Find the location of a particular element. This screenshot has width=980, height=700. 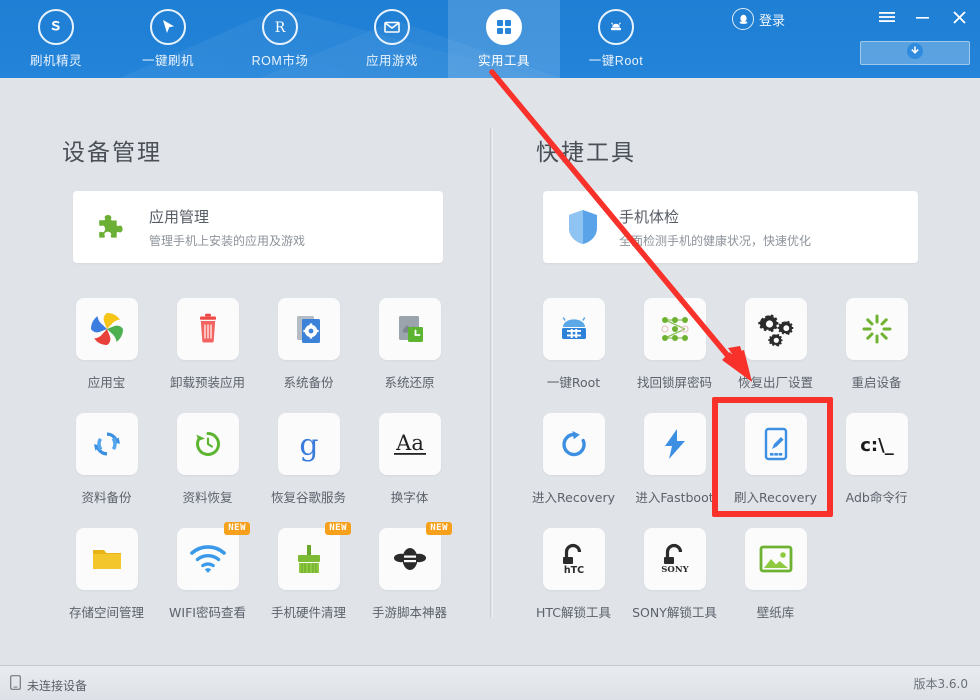

tool-label: 资料备份 is located at coordinates (106, 497).